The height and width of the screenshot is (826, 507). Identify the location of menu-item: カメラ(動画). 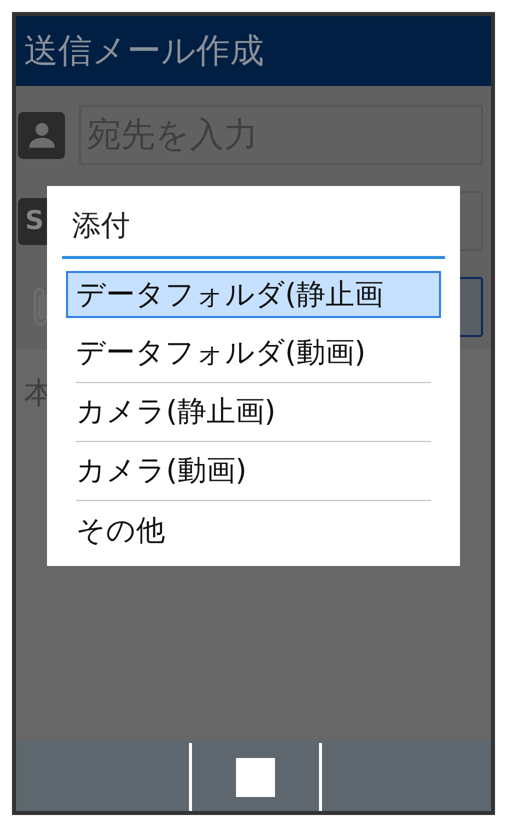
(253, 471).